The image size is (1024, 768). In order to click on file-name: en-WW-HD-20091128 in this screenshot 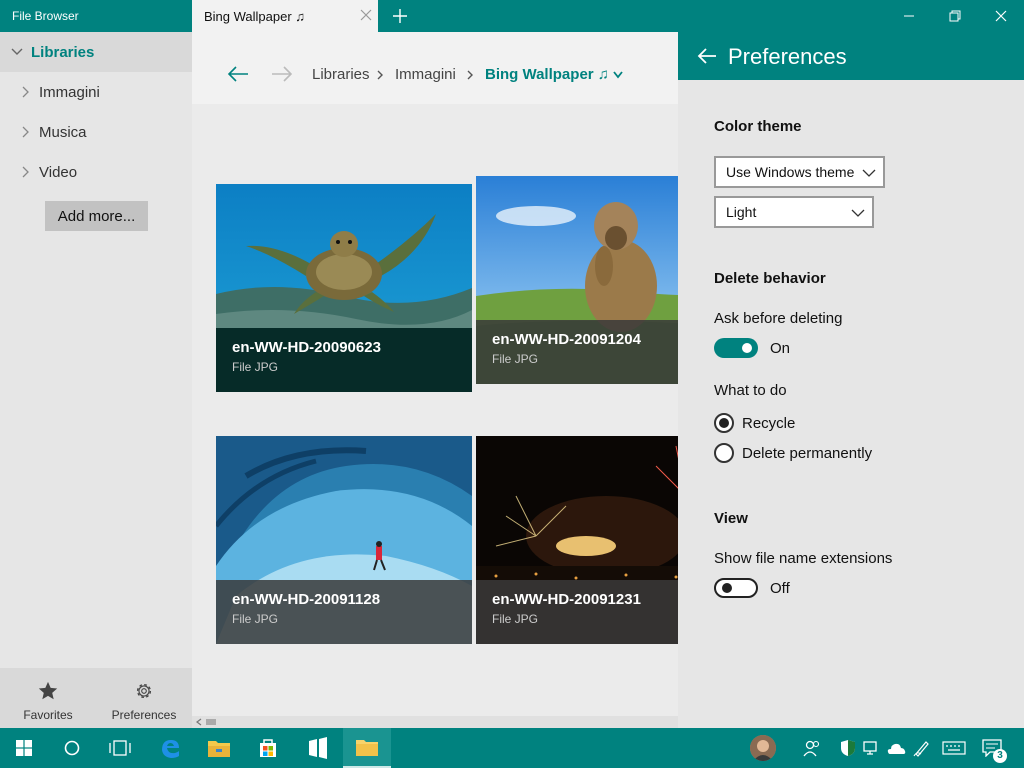, I will do `click(306, 599)`.